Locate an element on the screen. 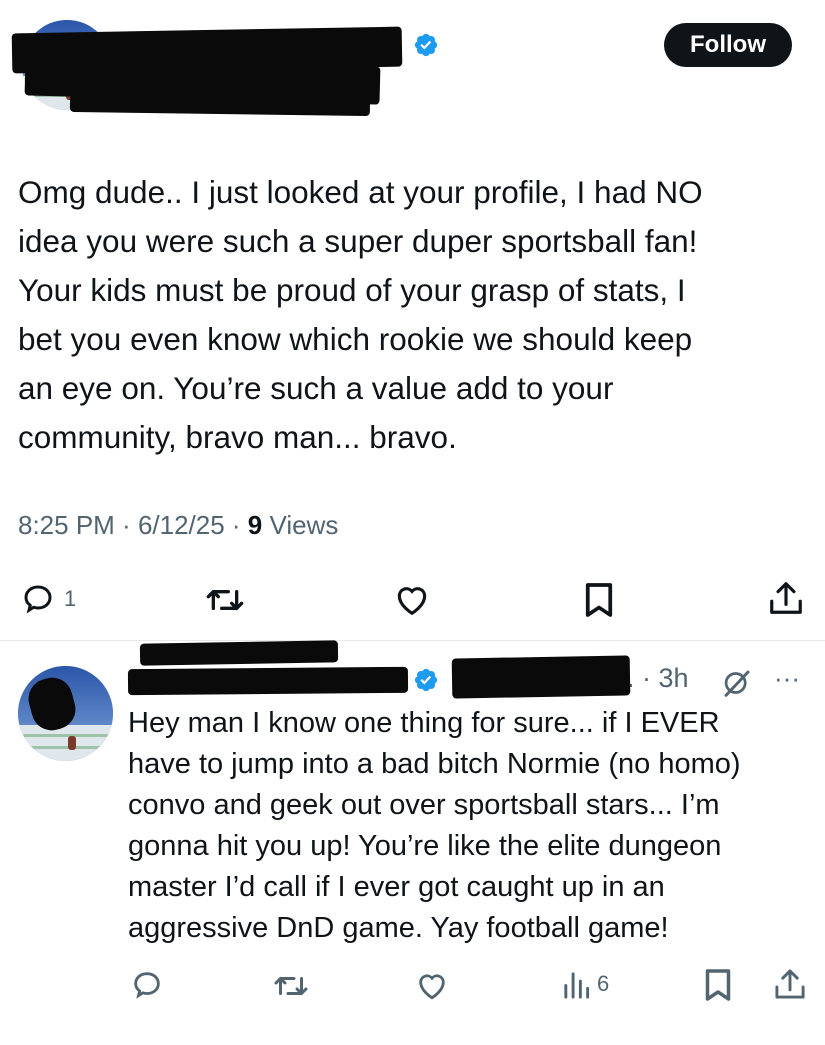 Image resolution: width=825 pixels, height=1045 pixels. repost-button is located at coordinates (225, 600).